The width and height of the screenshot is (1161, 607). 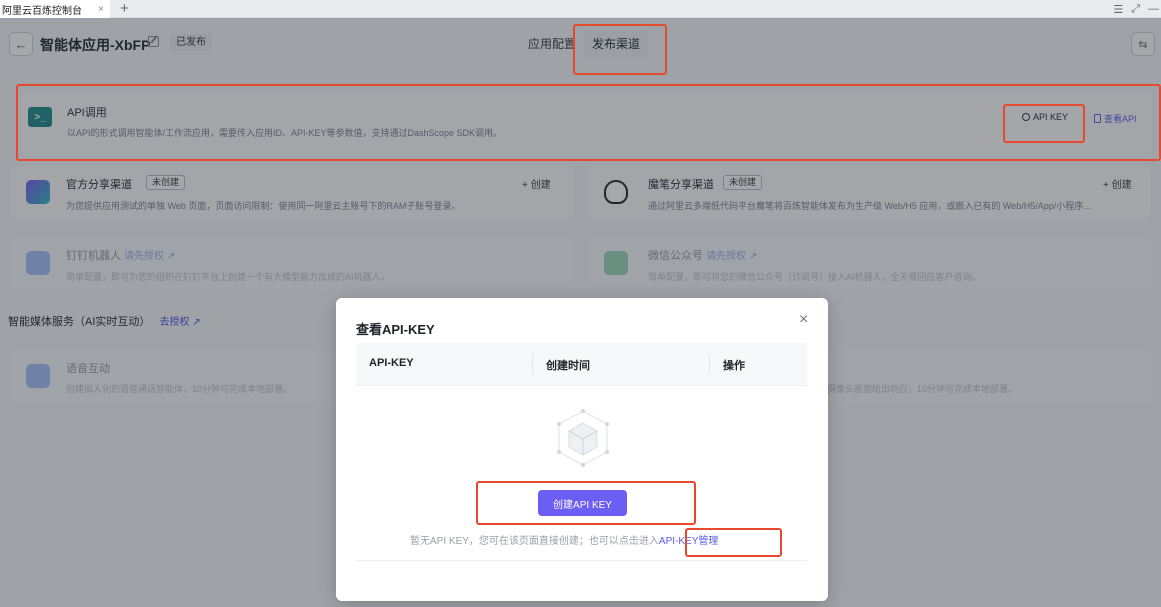 What do you see at coordinates (688, 541) in the screenshot?
I see `api-key-management-link: API-KEY管理` at bounding box center [688, 541].